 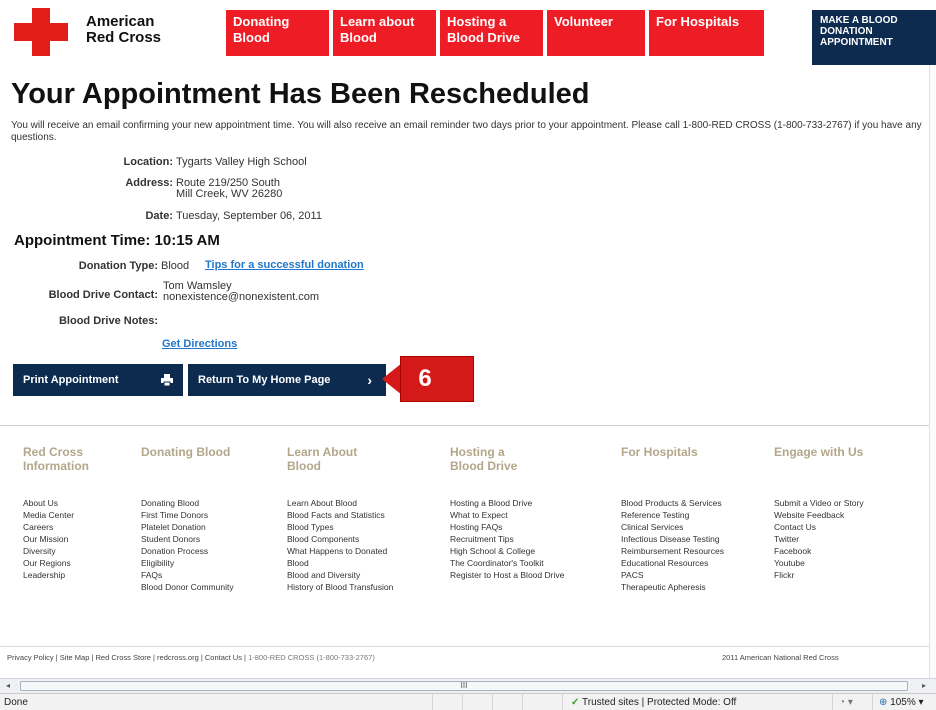 I want to click on footer-heading: Engage with Us, so click(x=819, y=452).